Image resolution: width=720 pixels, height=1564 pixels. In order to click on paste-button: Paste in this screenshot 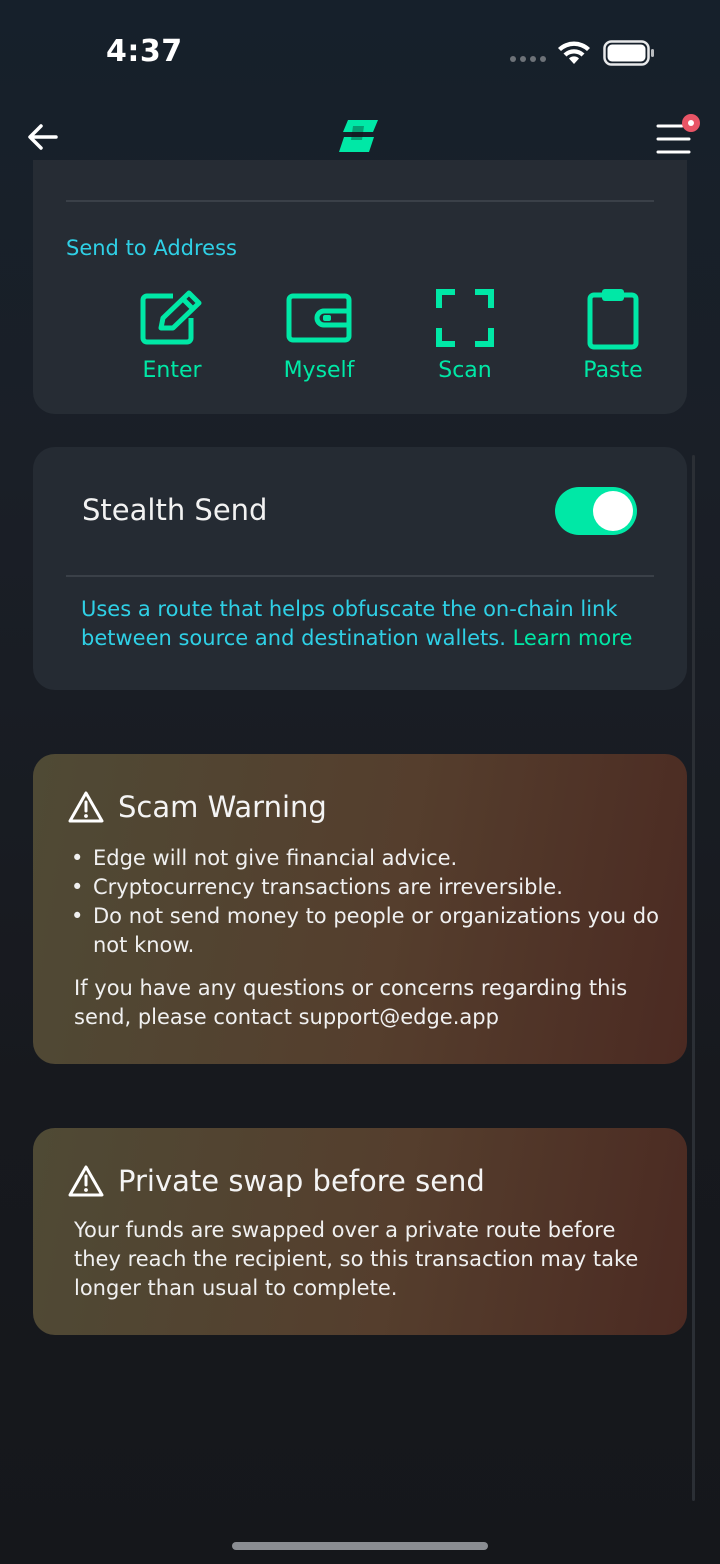, I will do `click(613, 334)`.